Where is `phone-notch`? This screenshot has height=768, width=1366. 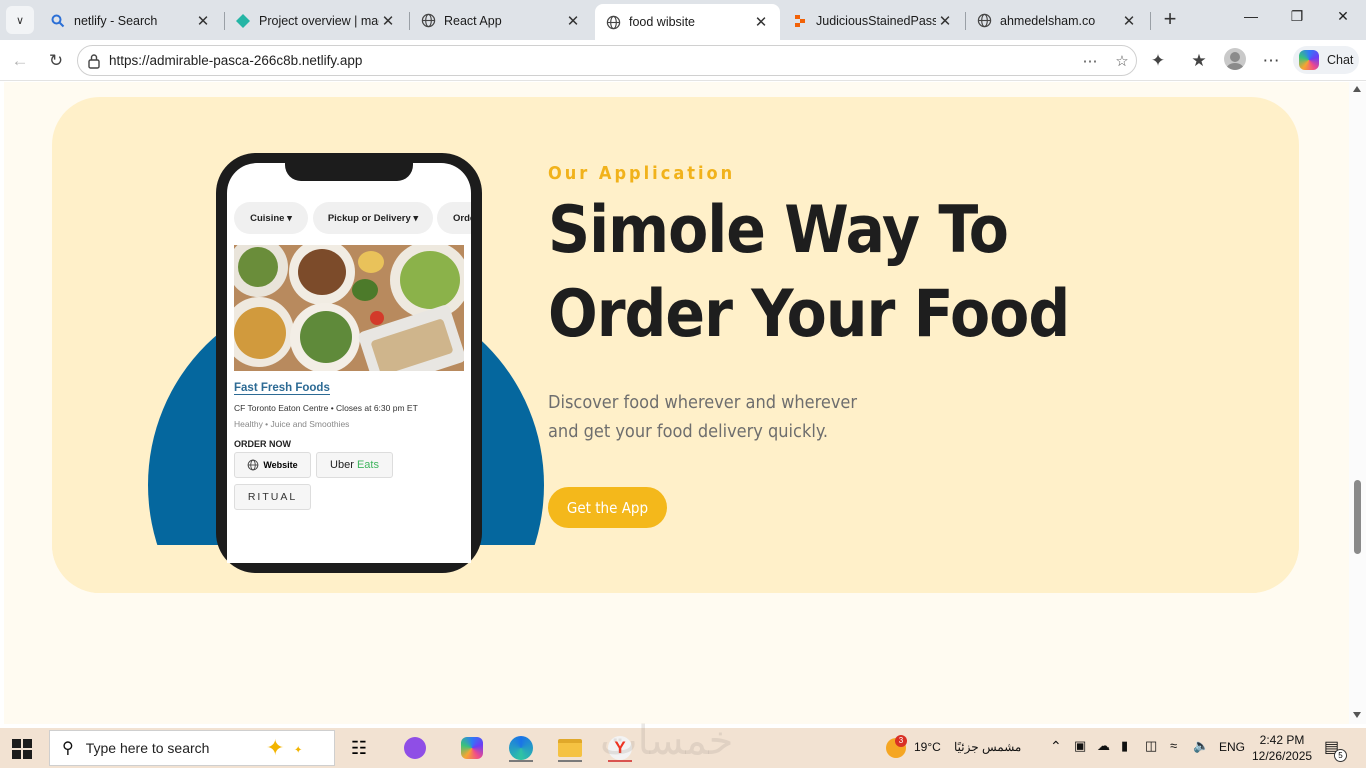 phone-notch is located at coordinates (349, 172).